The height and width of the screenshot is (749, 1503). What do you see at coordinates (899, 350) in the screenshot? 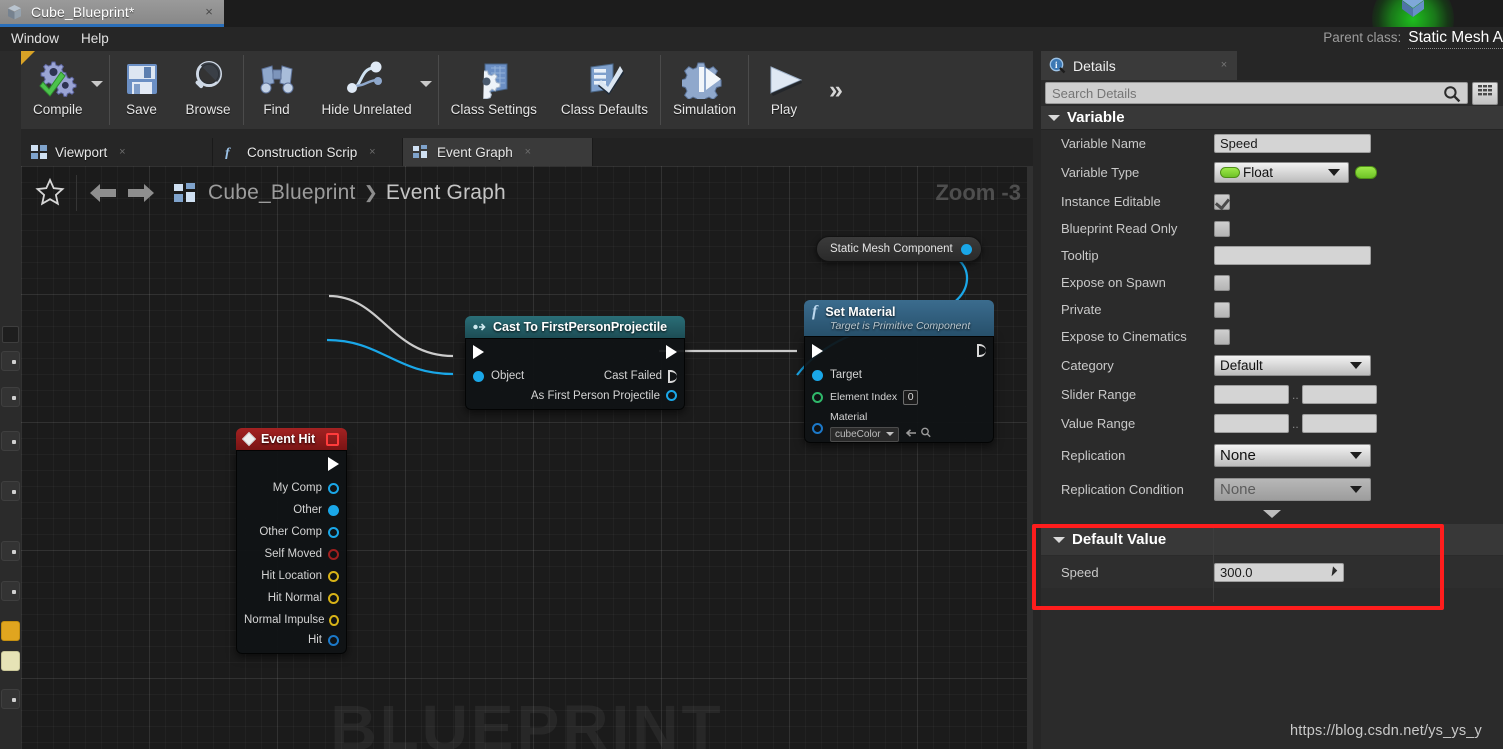
I see `set-material-exec-row` at bounding box center [899, 350].